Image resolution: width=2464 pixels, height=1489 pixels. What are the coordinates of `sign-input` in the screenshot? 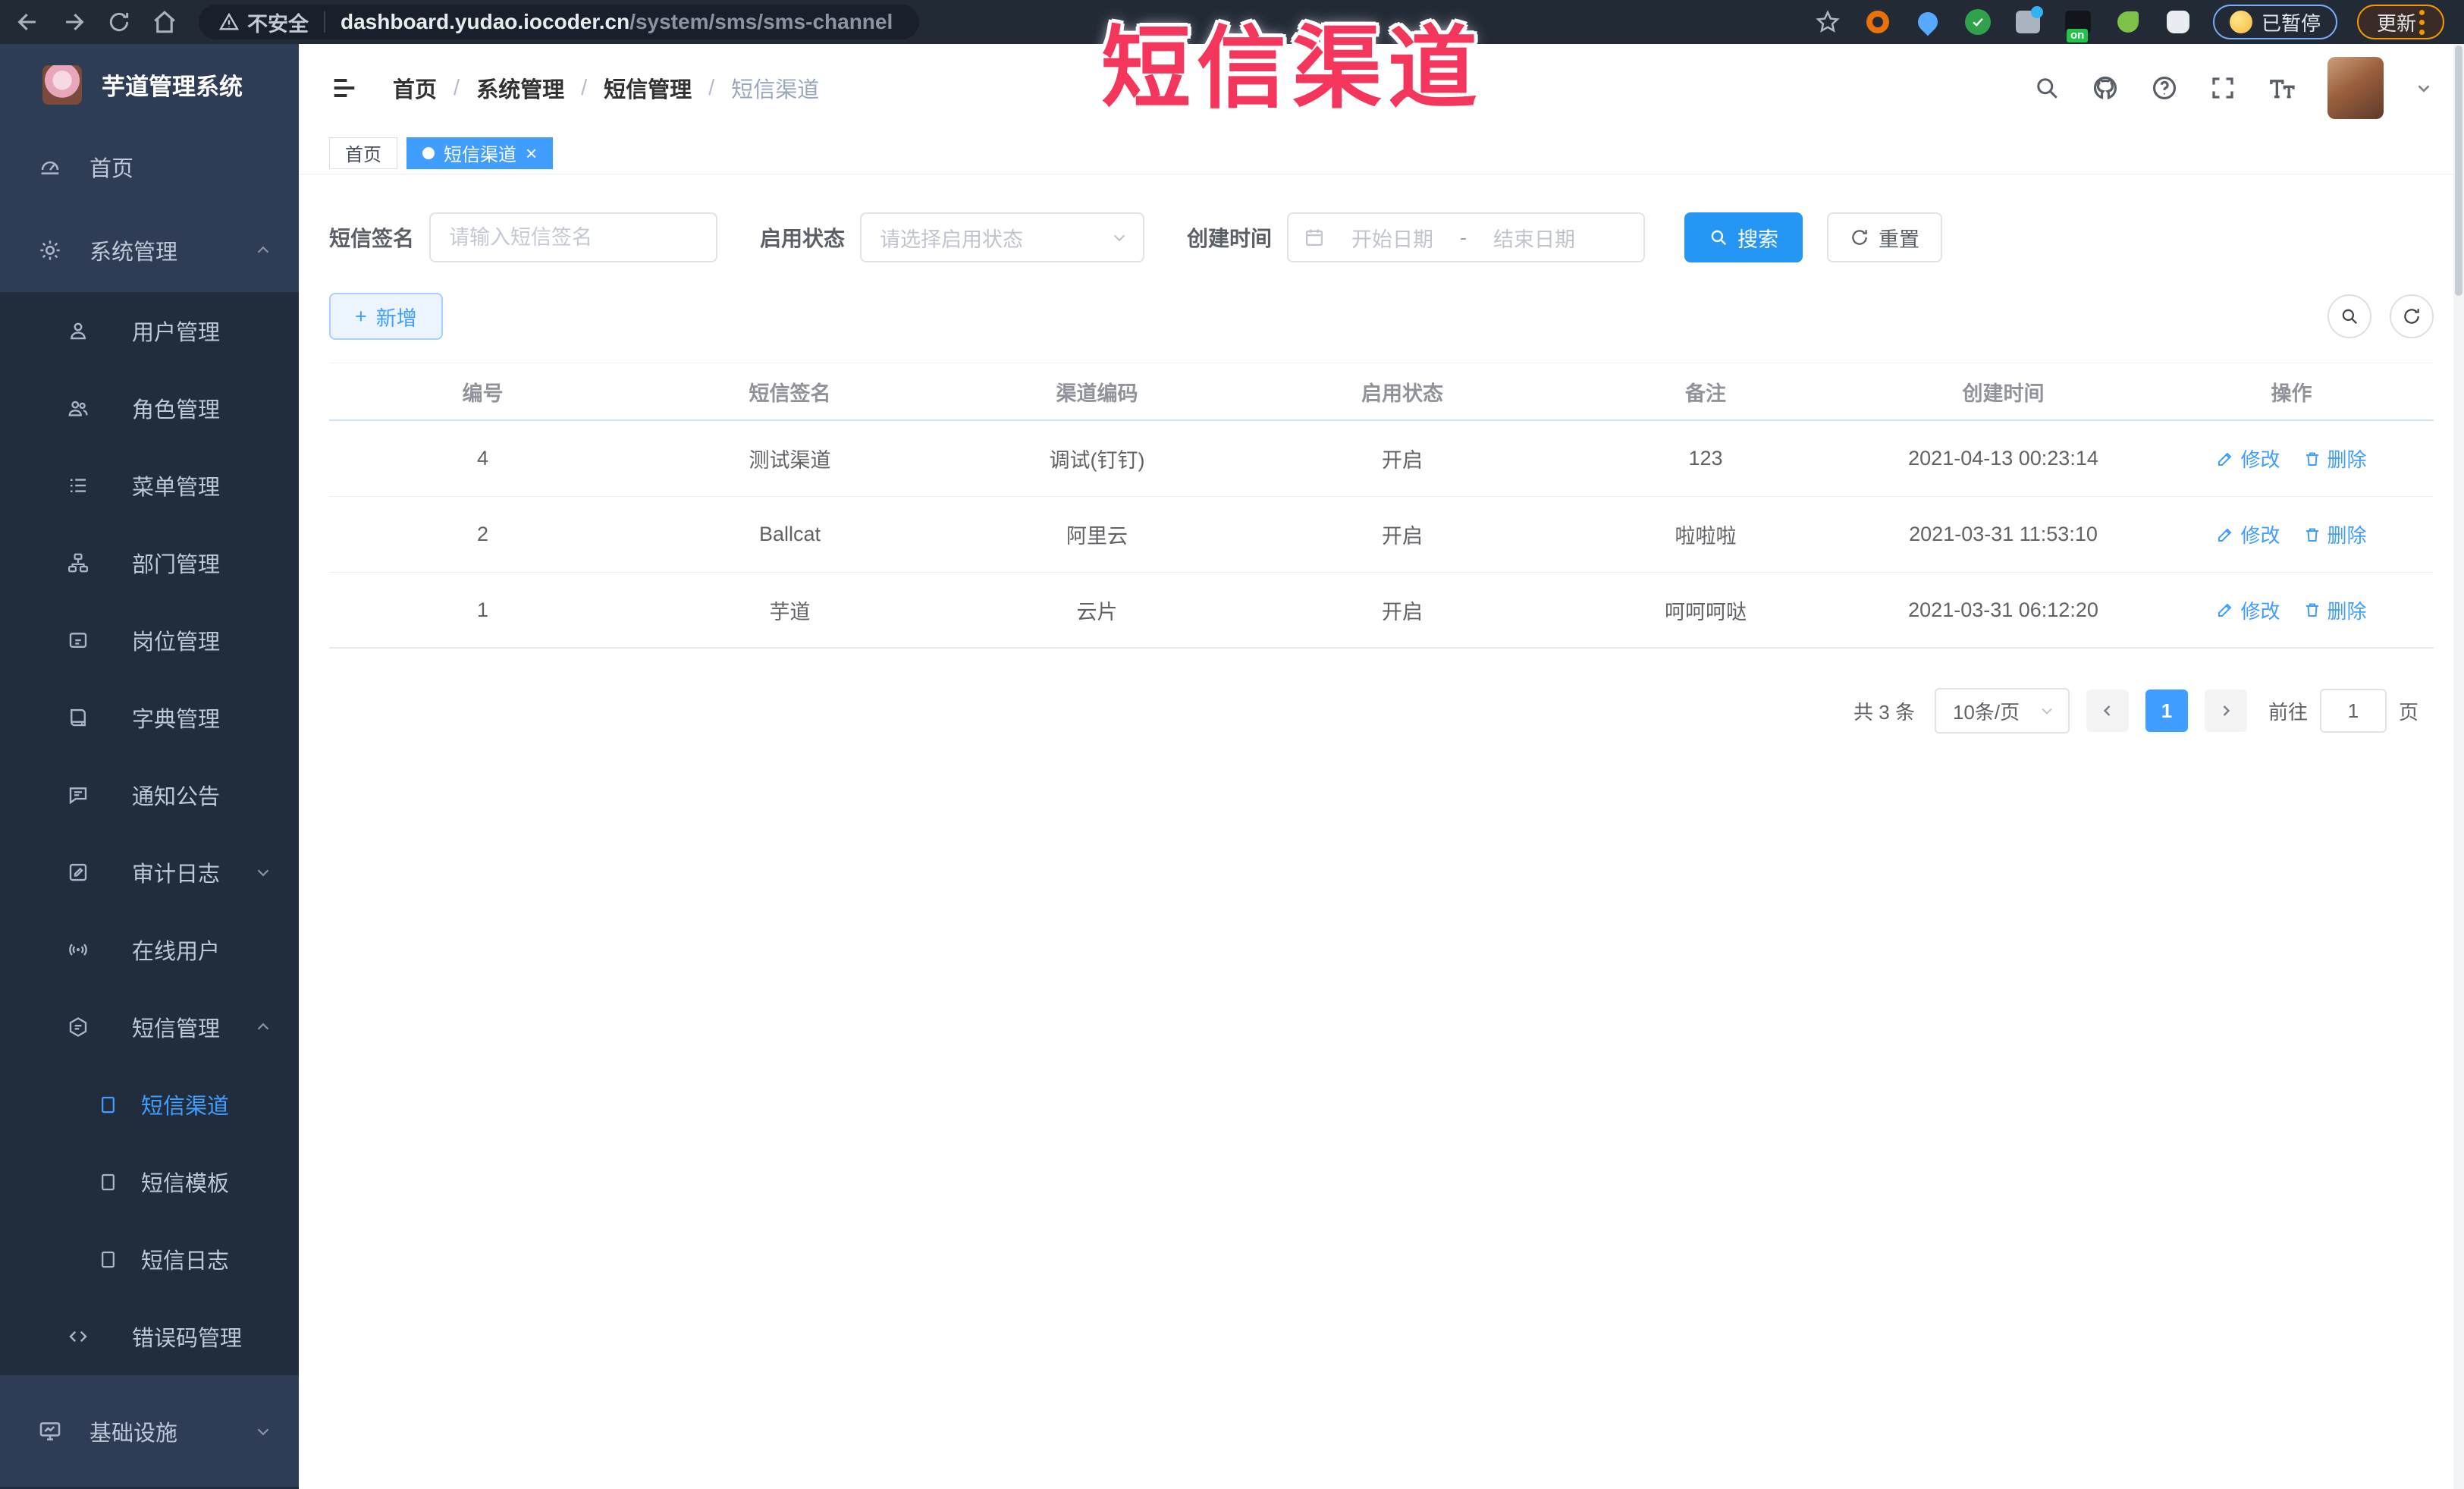 It's located at (574, 237).